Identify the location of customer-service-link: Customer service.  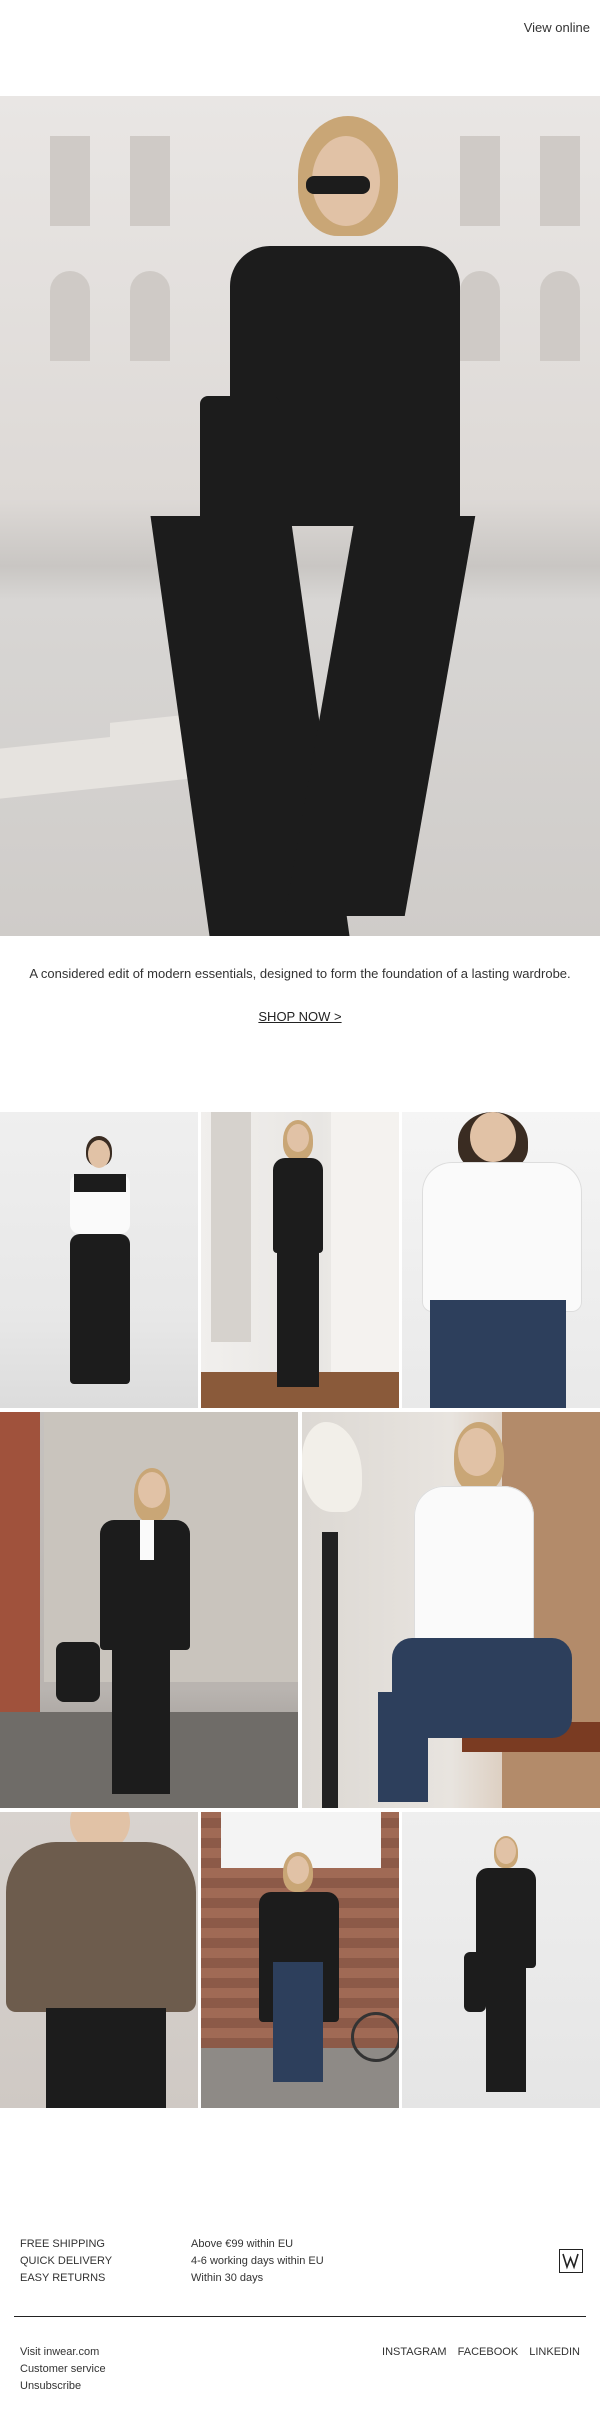
(63, 2369).